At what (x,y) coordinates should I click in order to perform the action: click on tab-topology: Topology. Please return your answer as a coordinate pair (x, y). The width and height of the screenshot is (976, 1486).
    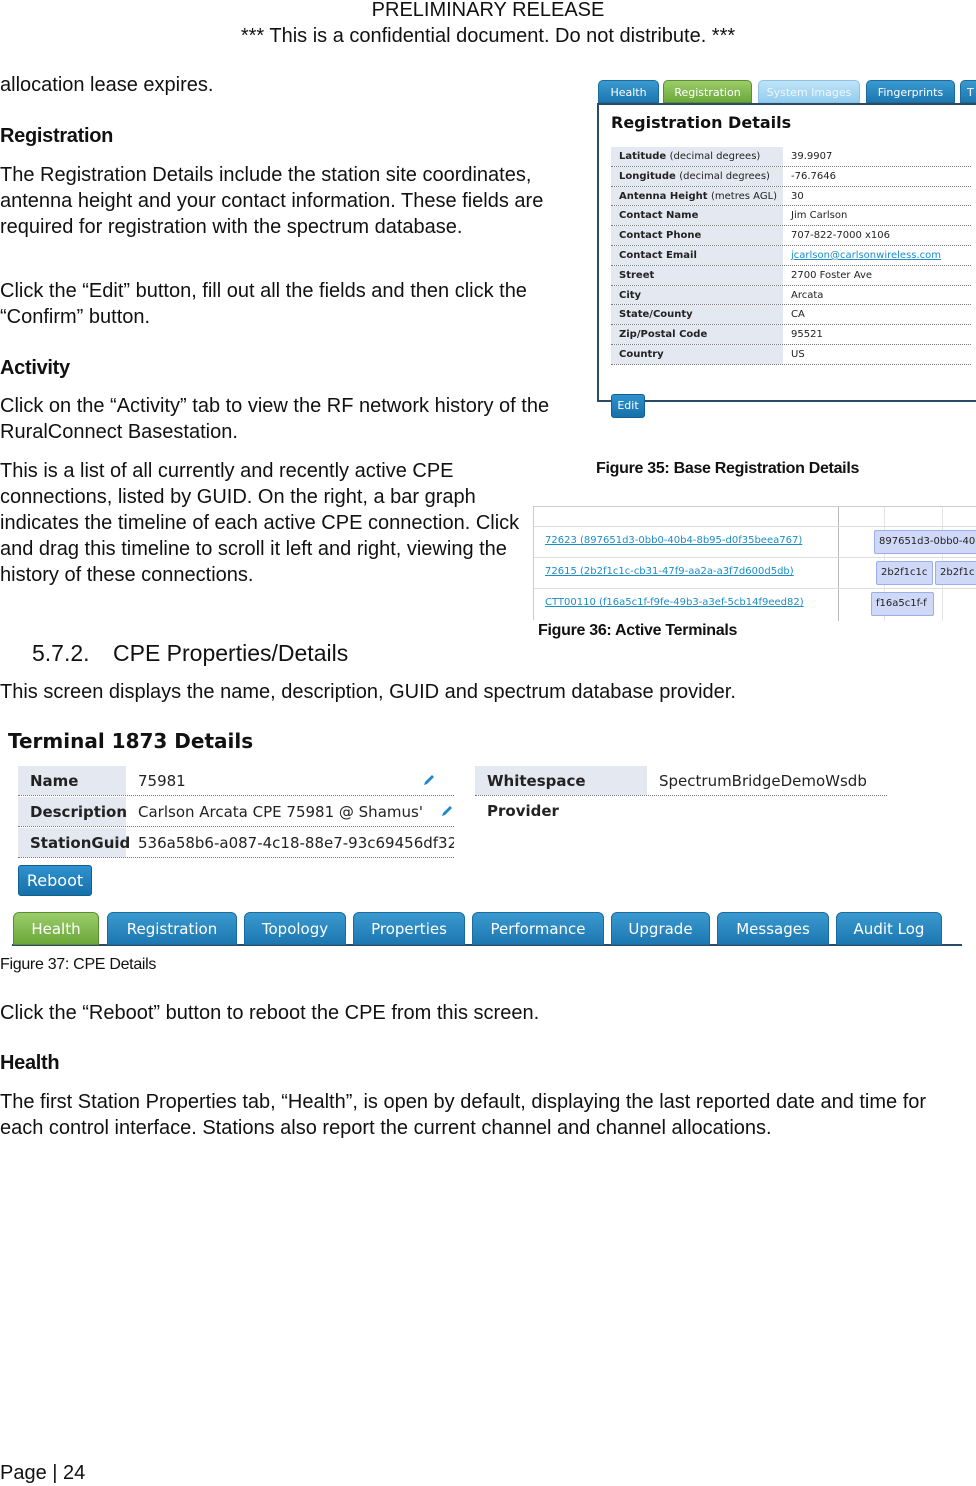
    Looking at the image, I should click on (295, 928).